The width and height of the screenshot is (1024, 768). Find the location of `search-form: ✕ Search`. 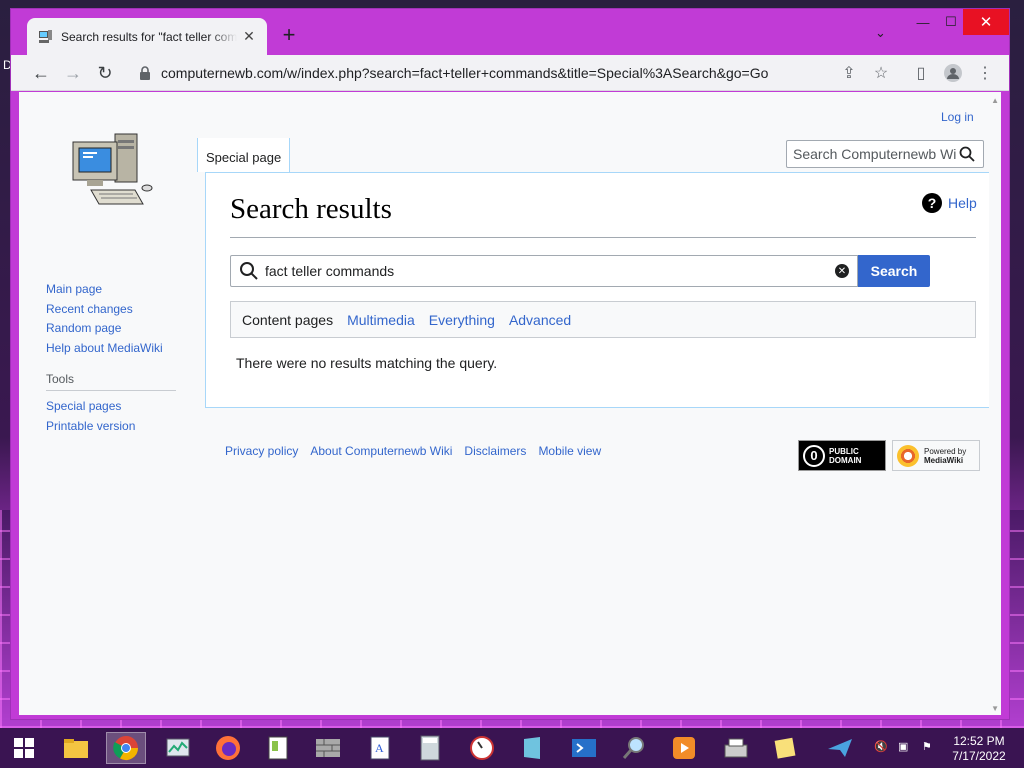

search-form: ✕ Search is located at coordinates (580, 271).